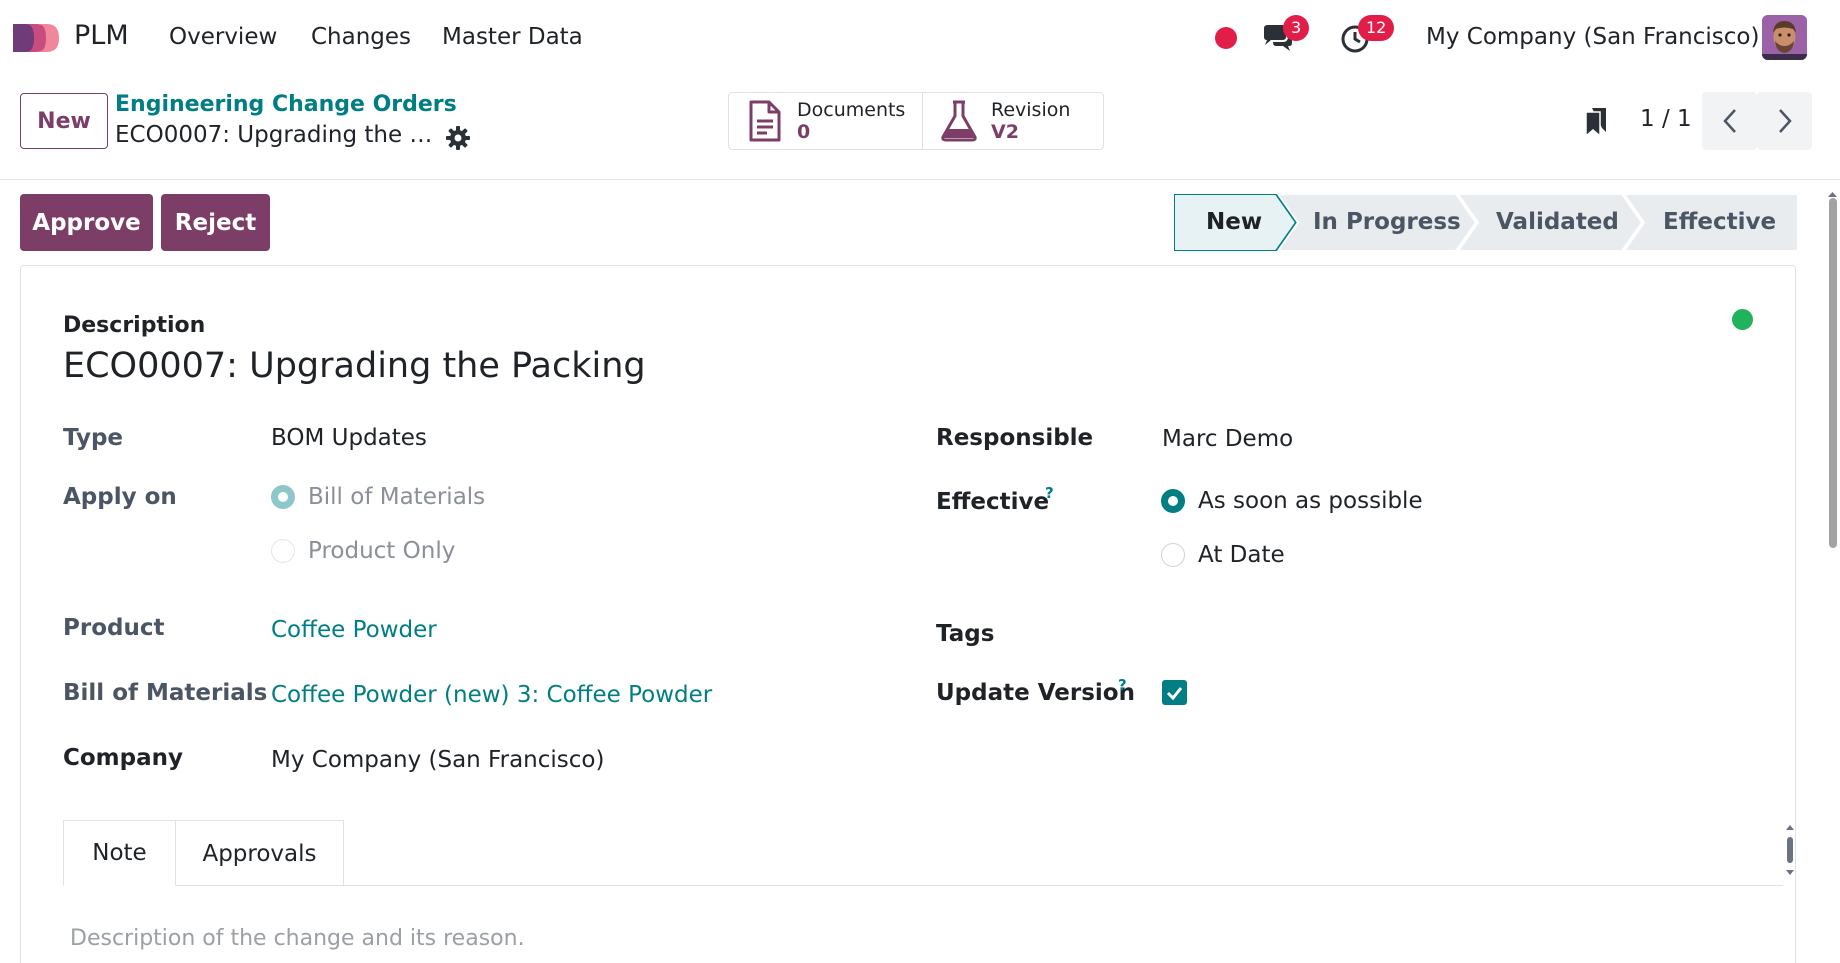  I want to click on revision-smart-button: Revision V2, so click(1012, 121).